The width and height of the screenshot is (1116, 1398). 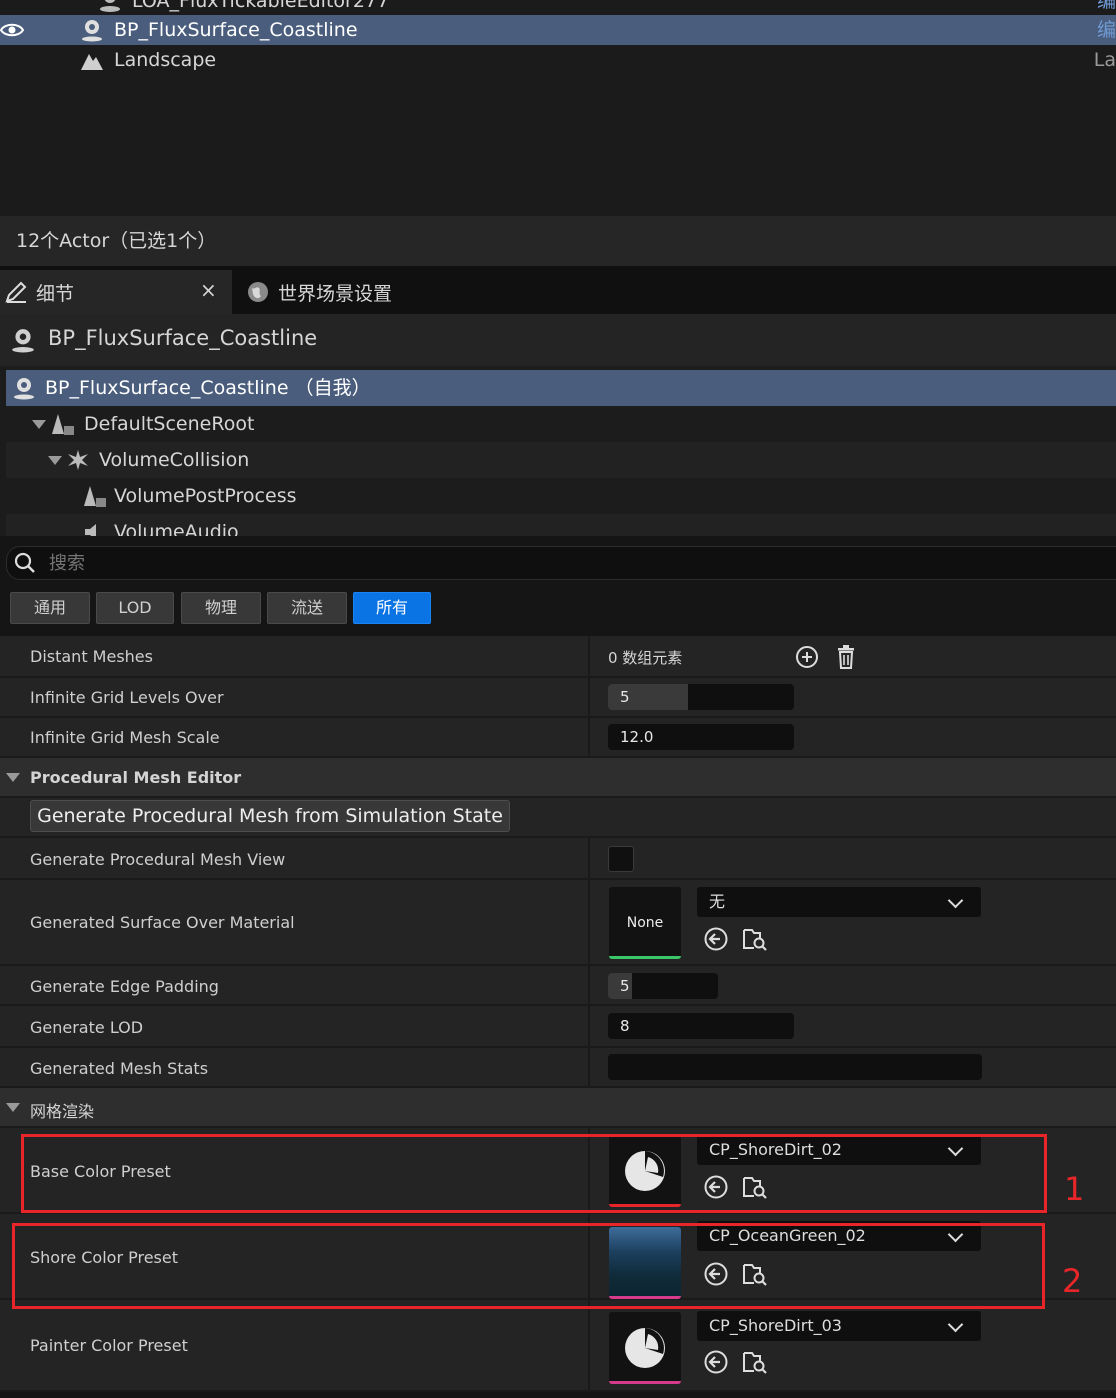 I want to click on annotation-number-2: 2, so click(x=1072, y=1281).